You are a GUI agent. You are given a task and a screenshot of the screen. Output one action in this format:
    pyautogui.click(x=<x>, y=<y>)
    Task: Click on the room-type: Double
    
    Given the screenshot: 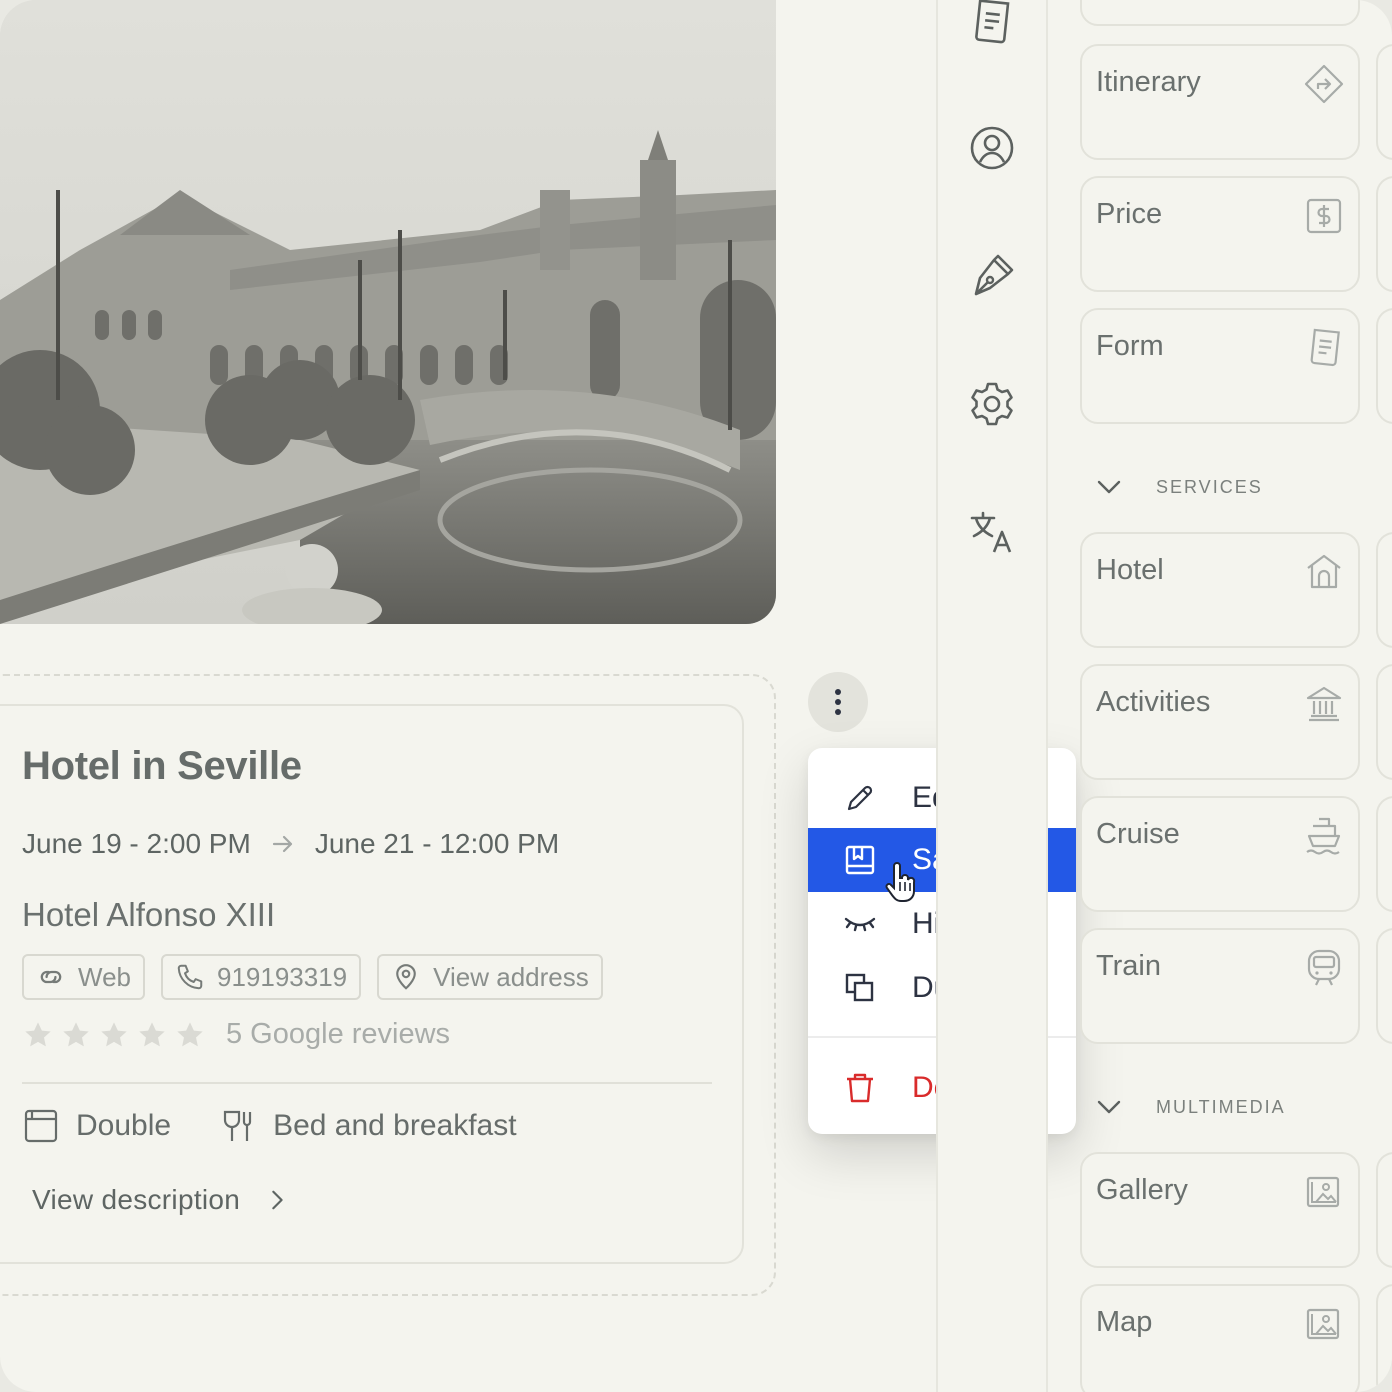 What is the action you would take?
    pyautogui.click(x=124, y=1125)
    